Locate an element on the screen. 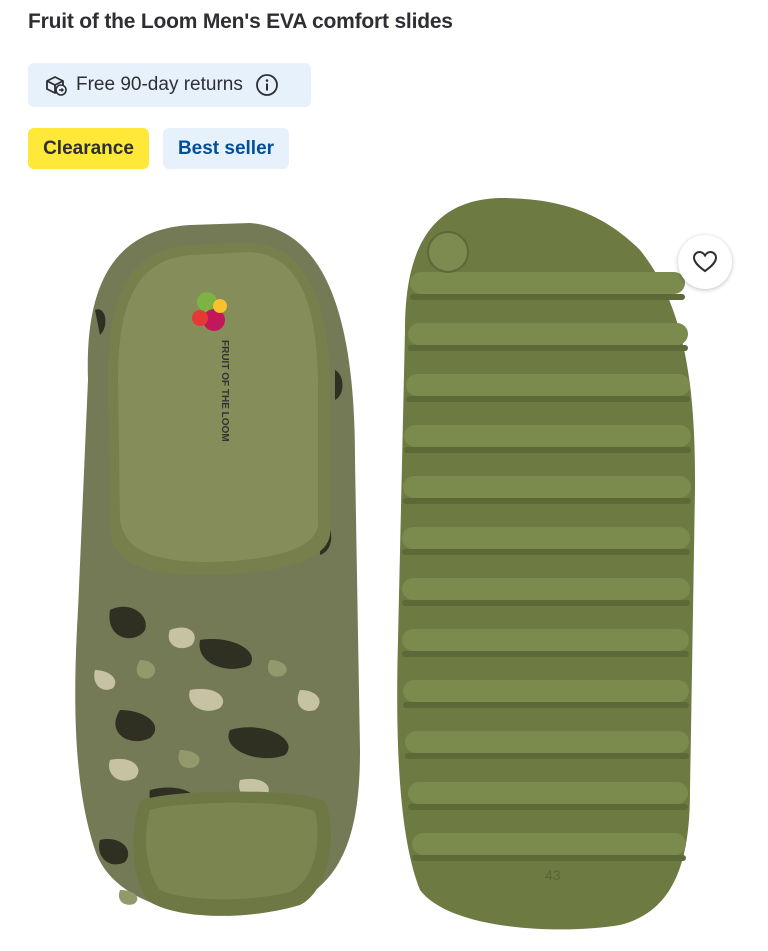 The image size is (768, 951). brand-mark-text: FRUIT OF THE LOOM is located at coordinates (224, 391).